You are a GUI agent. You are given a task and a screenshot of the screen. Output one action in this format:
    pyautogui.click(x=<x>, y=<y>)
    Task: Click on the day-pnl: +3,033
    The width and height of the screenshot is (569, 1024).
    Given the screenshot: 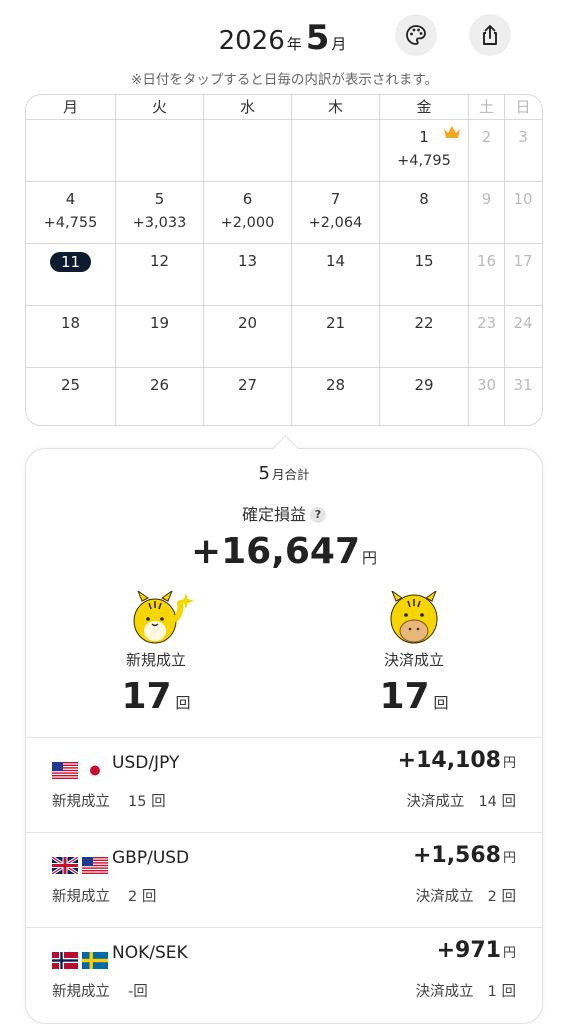 What is the action you would take?
    pyautogui.click(x=159, y=223)
    